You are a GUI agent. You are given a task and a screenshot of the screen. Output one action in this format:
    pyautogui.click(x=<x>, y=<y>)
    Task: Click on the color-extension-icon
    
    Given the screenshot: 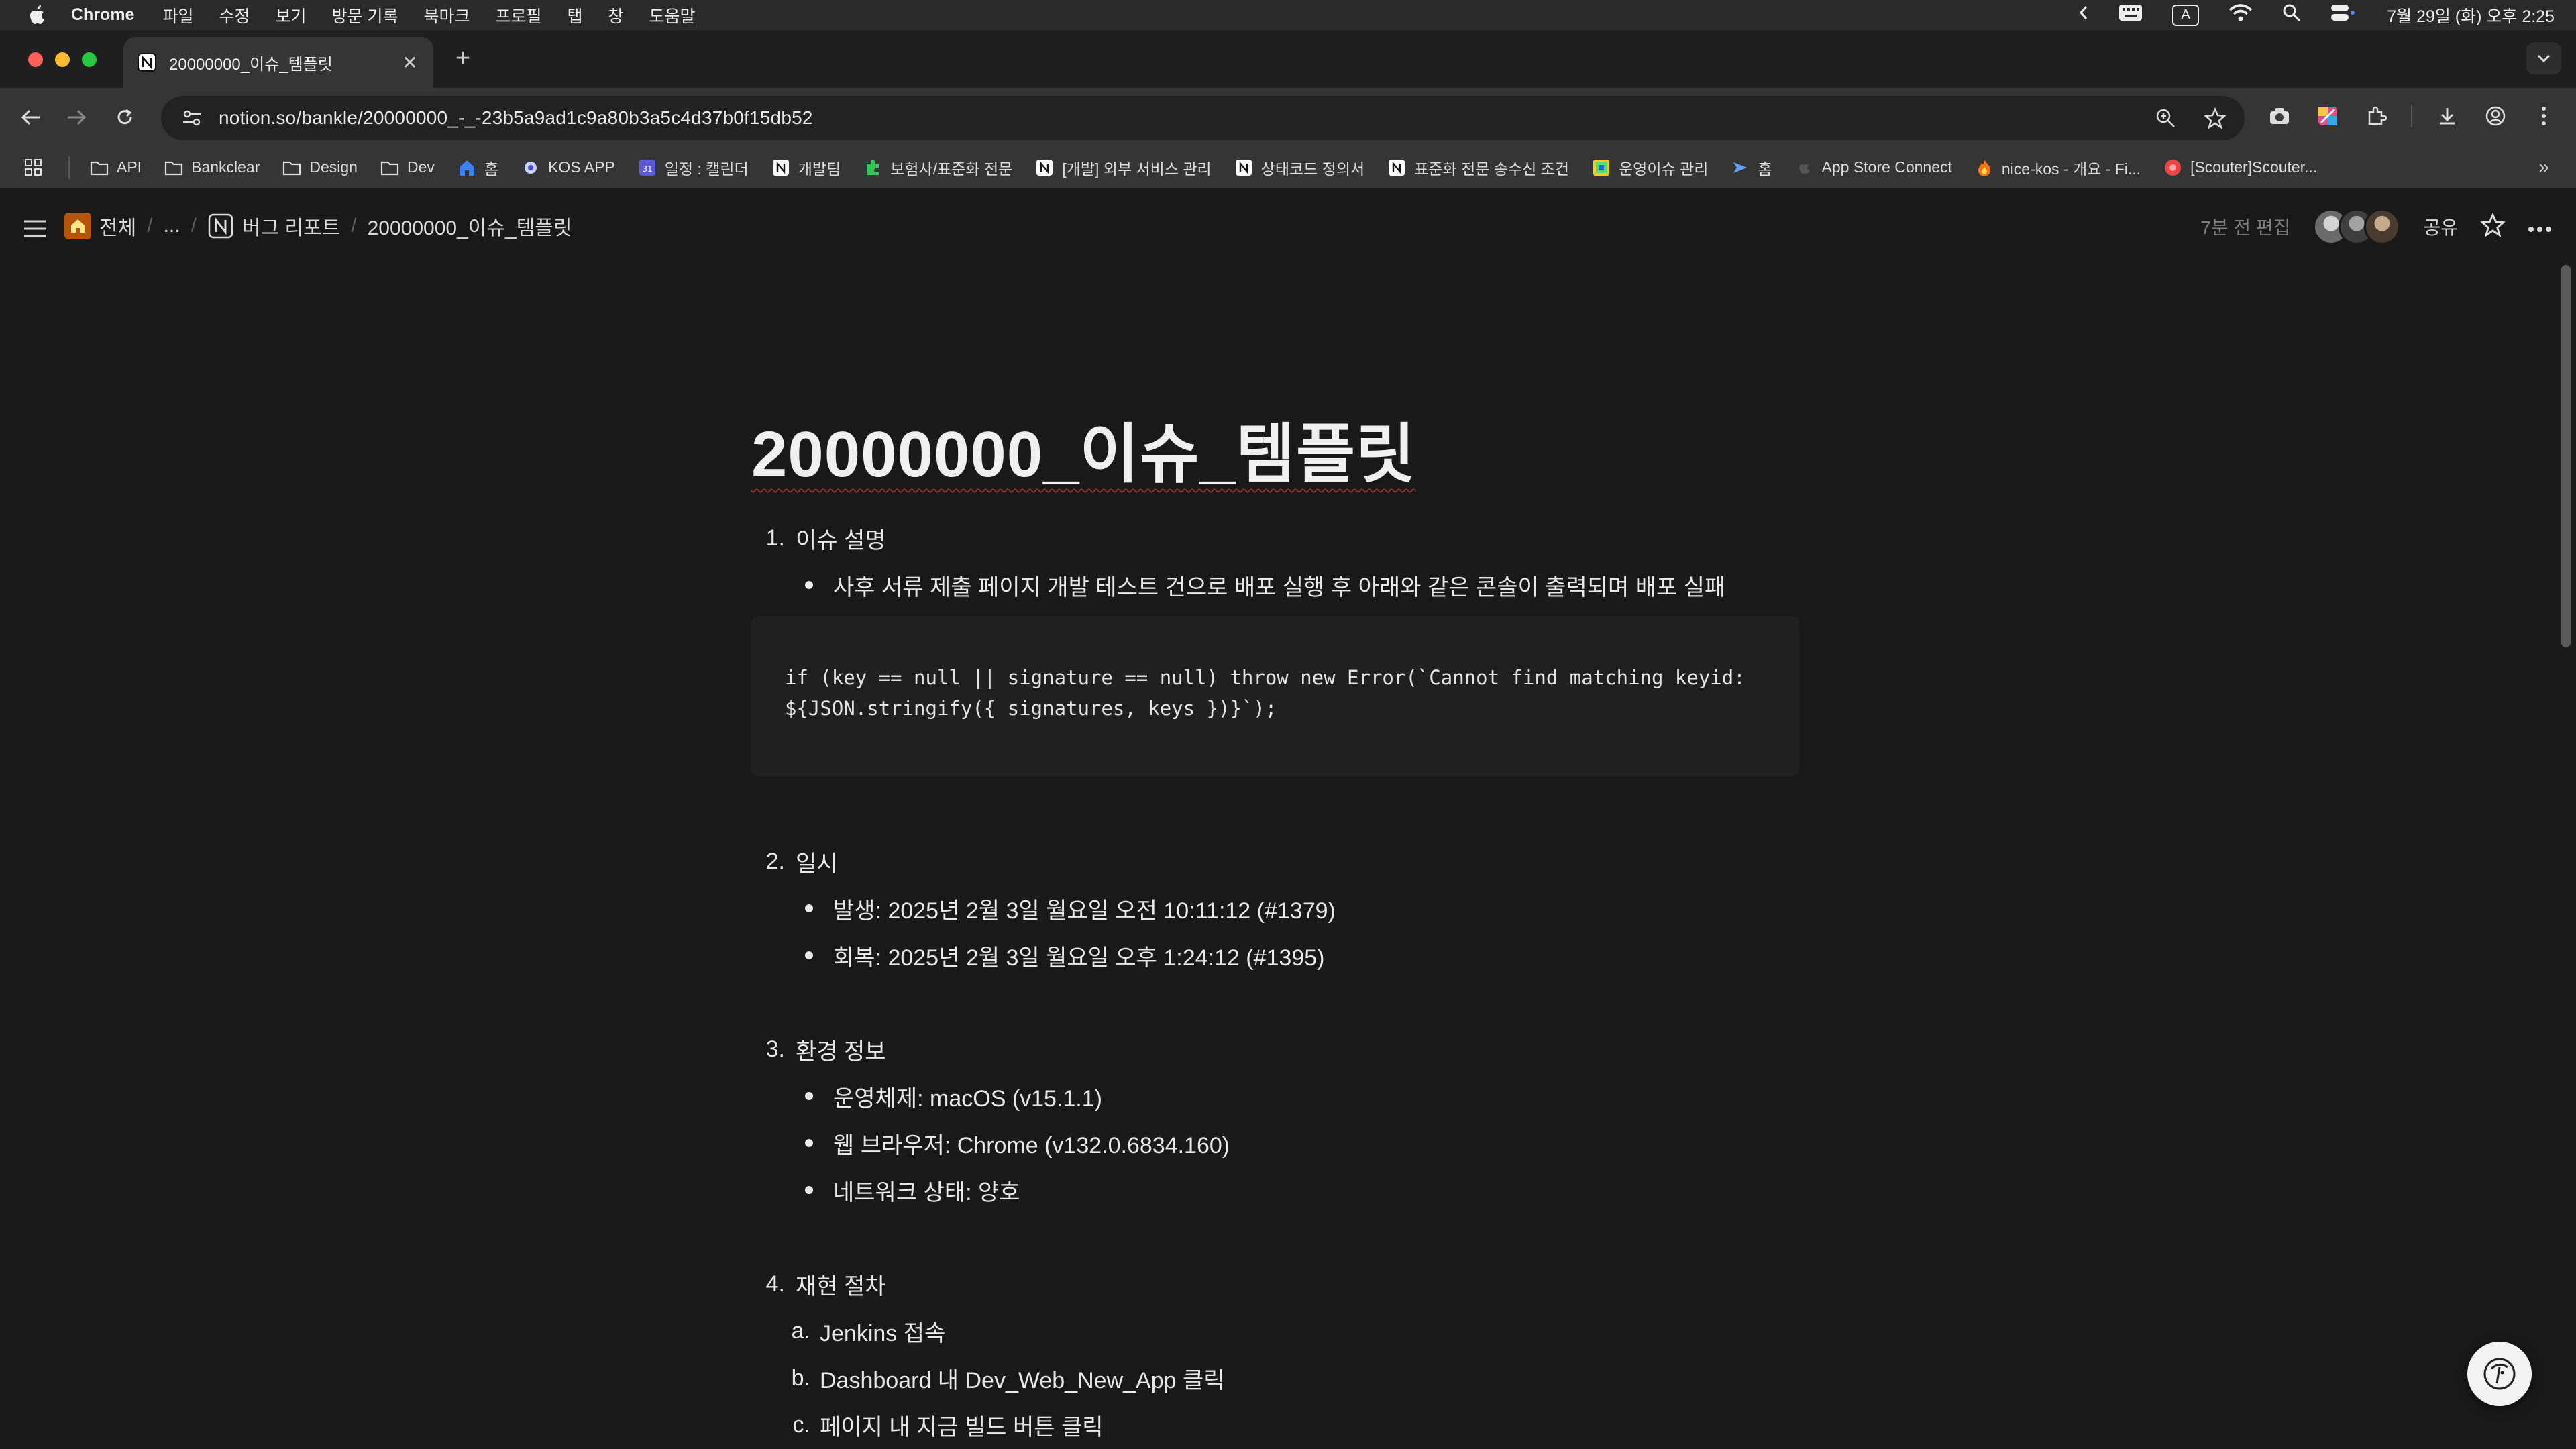 What is the action you would take?
    pyautogui.click(x=2327, y=116)
    